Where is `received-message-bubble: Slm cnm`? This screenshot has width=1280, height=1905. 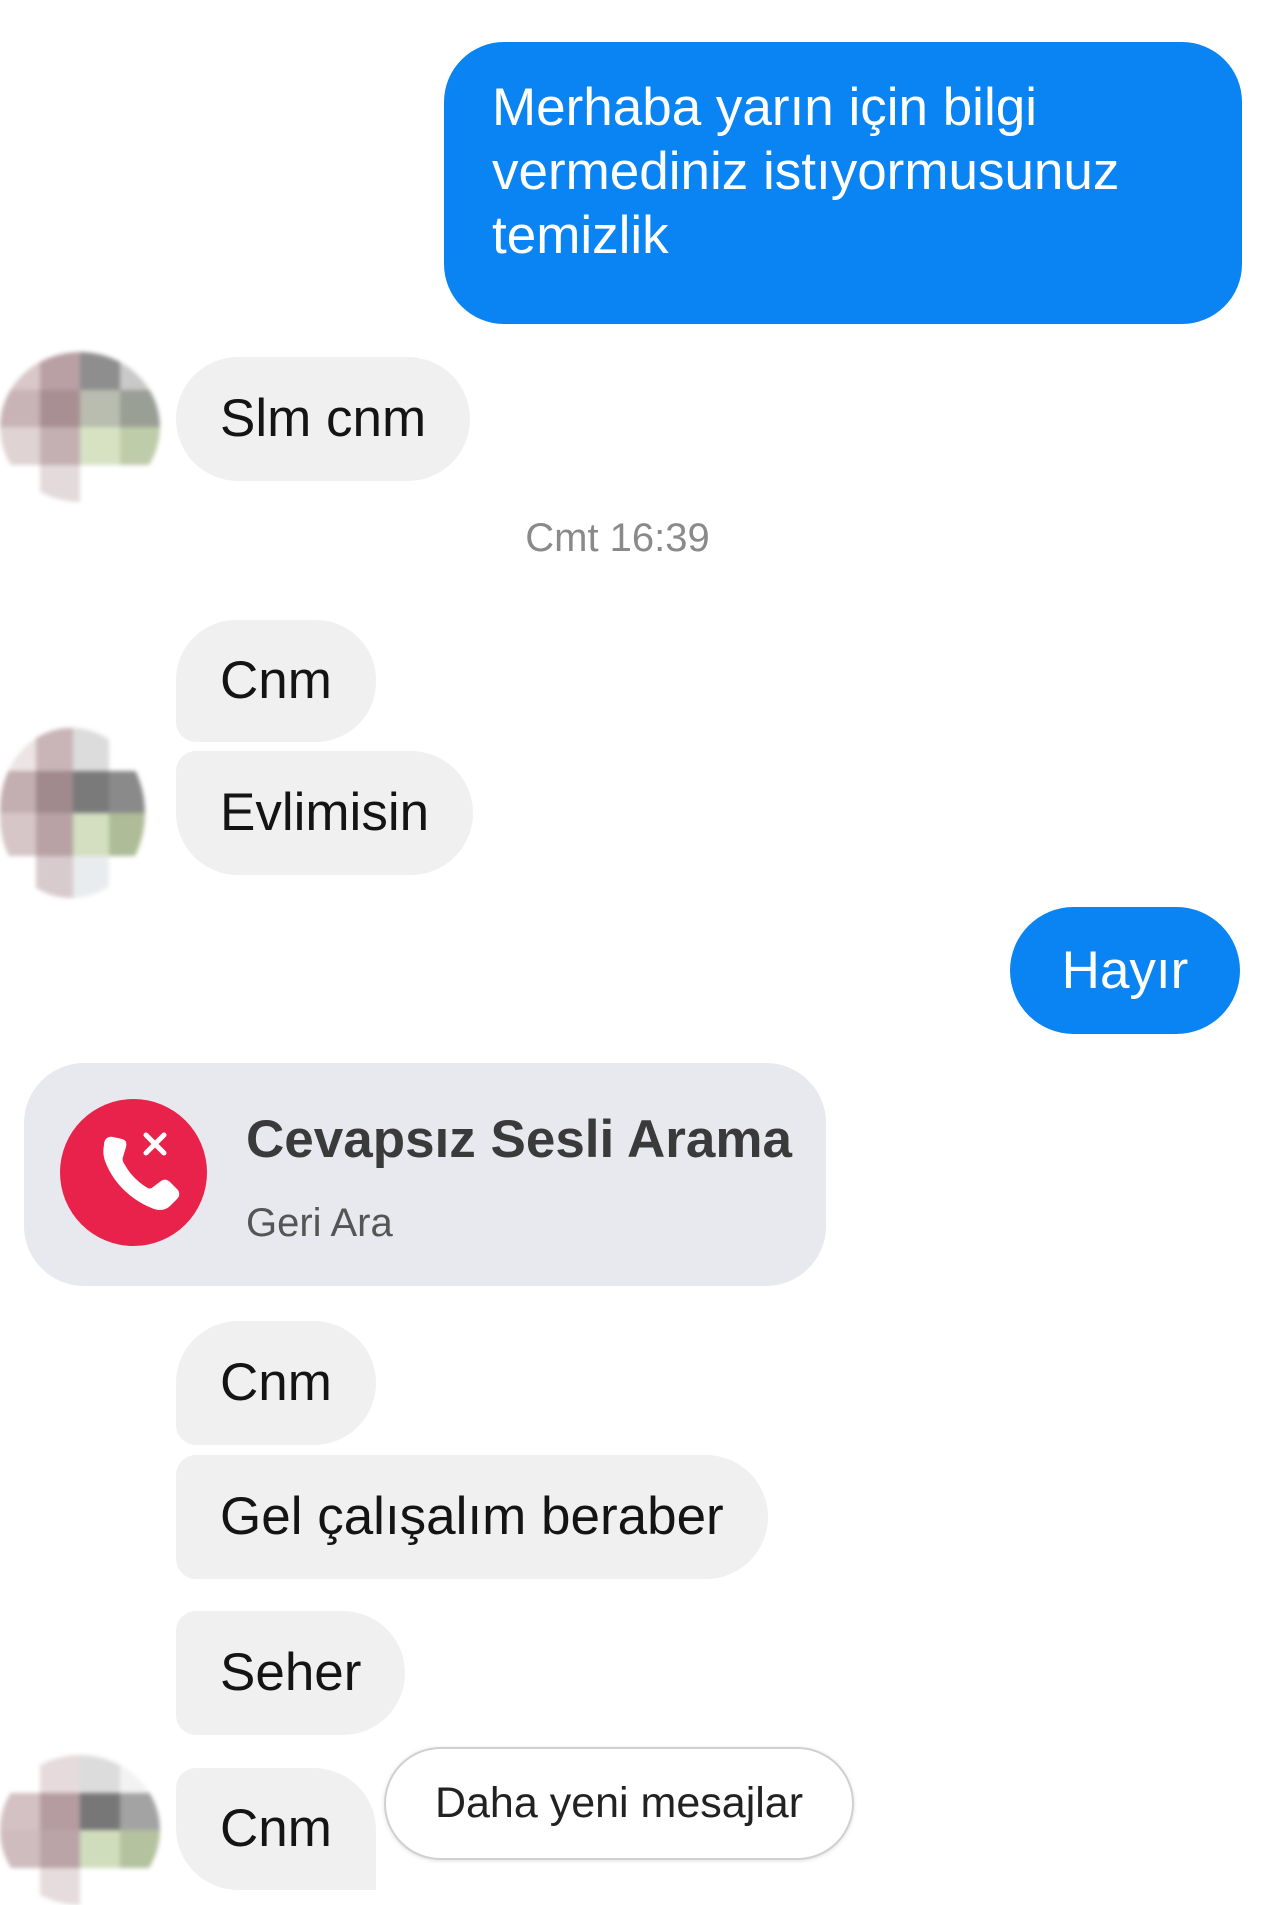 received-message-bubble: Slm cnm is located at coordinates (323, 419).